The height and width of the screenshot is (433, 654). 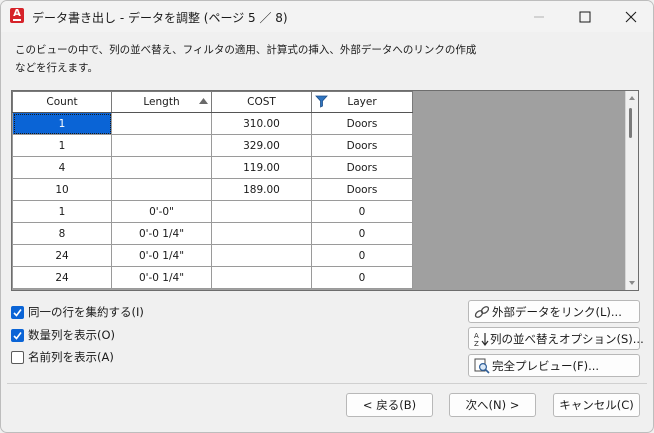 I want to click on filter-icon, so click(x=321, y=101).